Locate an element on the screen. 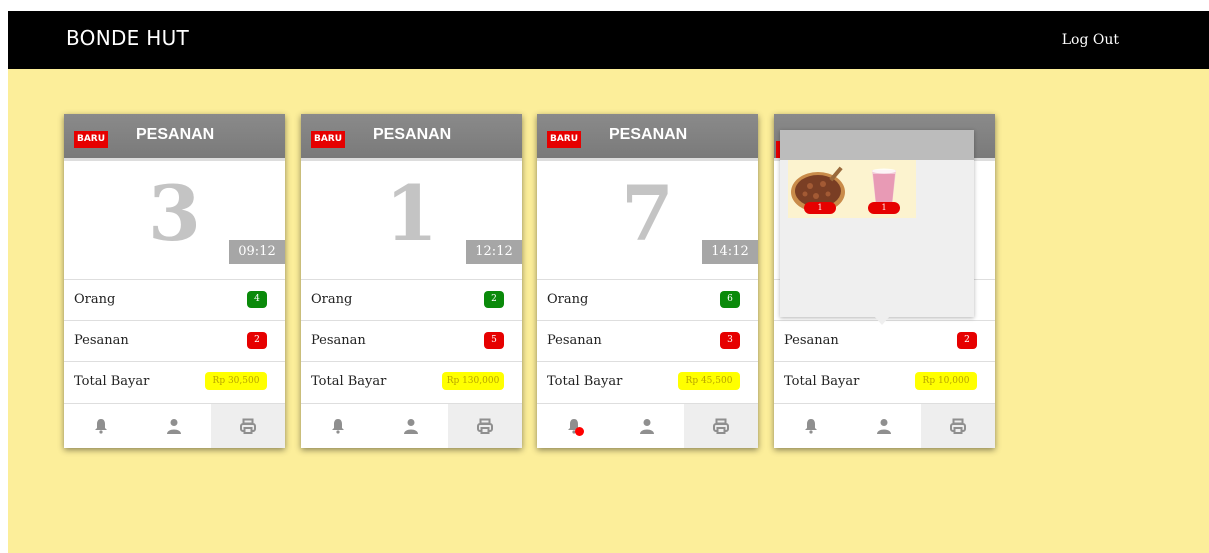  total-row: Total Bayar Rp 130,000 is located at coordinates (411, 381).